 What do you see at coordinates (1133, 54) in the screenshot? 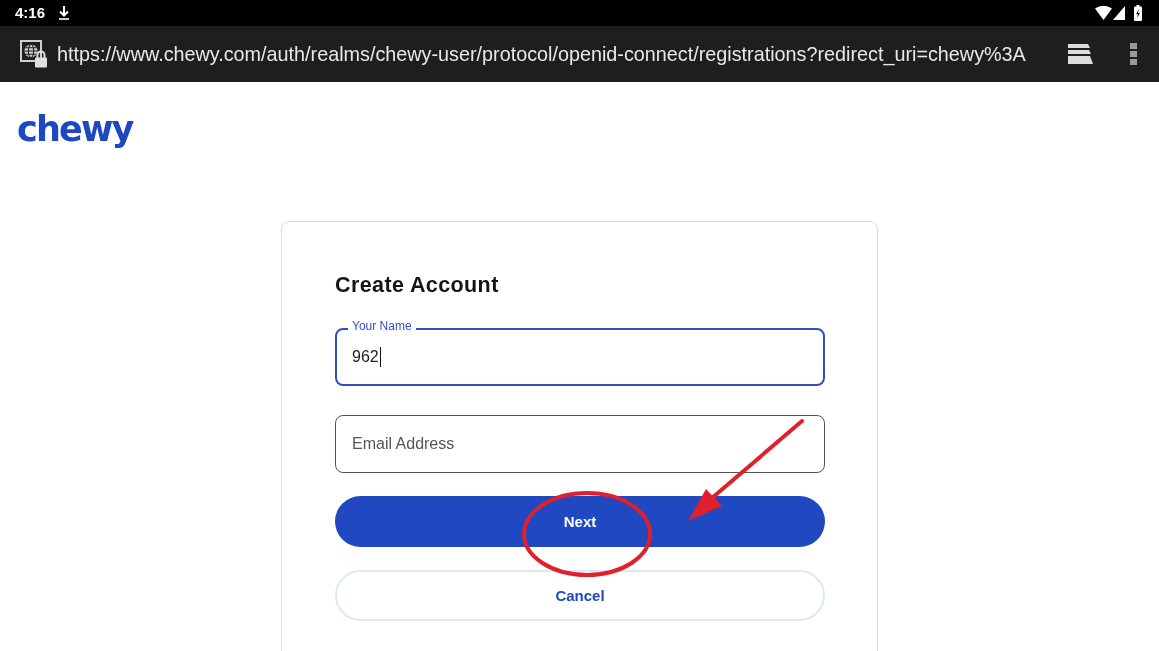
I see `more-menu-icon` at bounding box center [1133, 54].